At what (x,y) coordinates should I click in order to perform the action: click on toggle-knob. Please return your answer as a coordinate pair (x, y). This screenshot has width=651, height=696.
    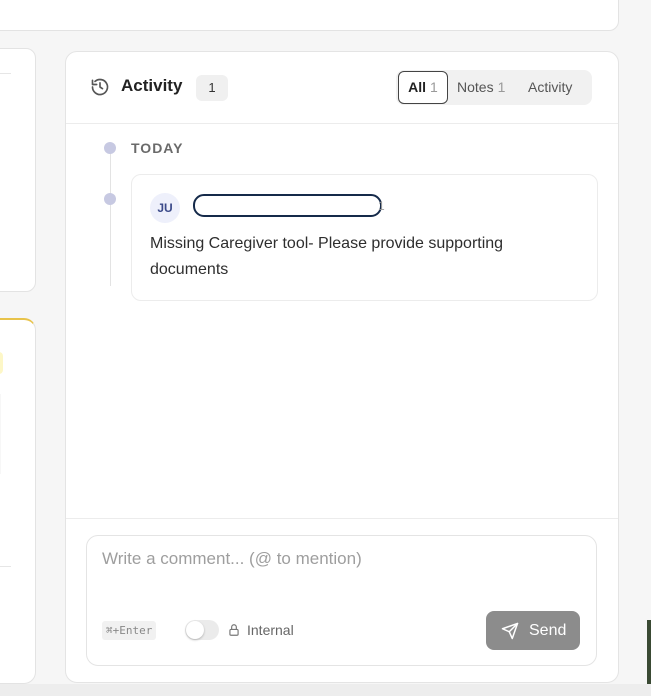
    Looking at the image, I should click on (195, 630).